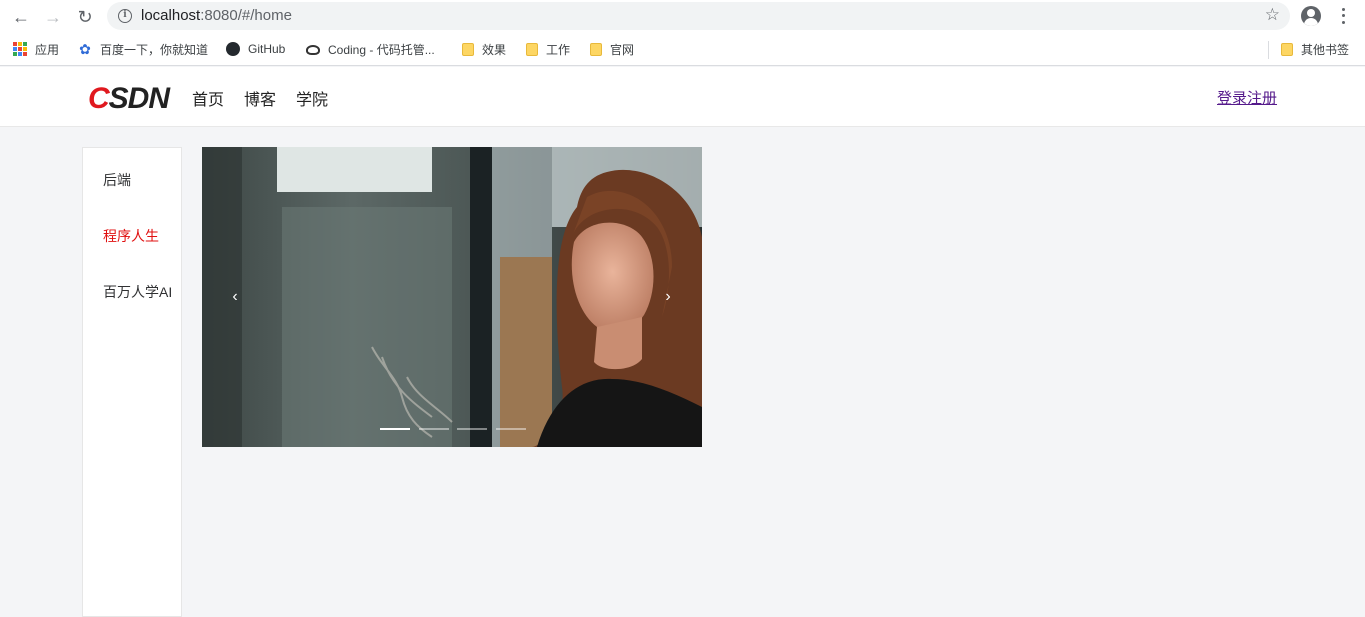  I want to click on carousel-prev-arrow-icon: ‹, so click(235, 297).